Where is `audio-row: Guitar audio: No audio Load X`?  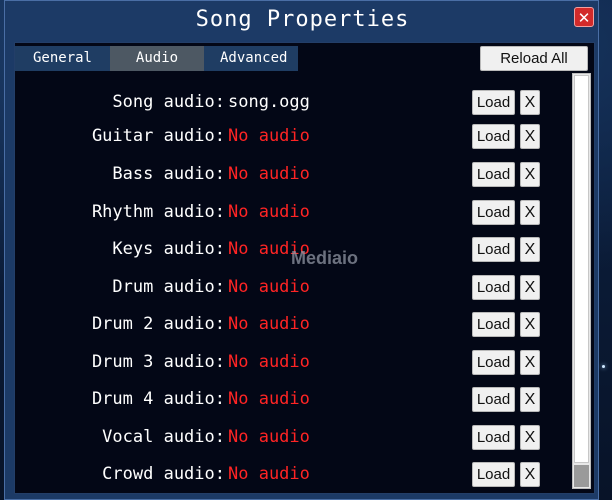 audio-row: Guitar audio: No audio Load X is located at coordinates (287, 136).